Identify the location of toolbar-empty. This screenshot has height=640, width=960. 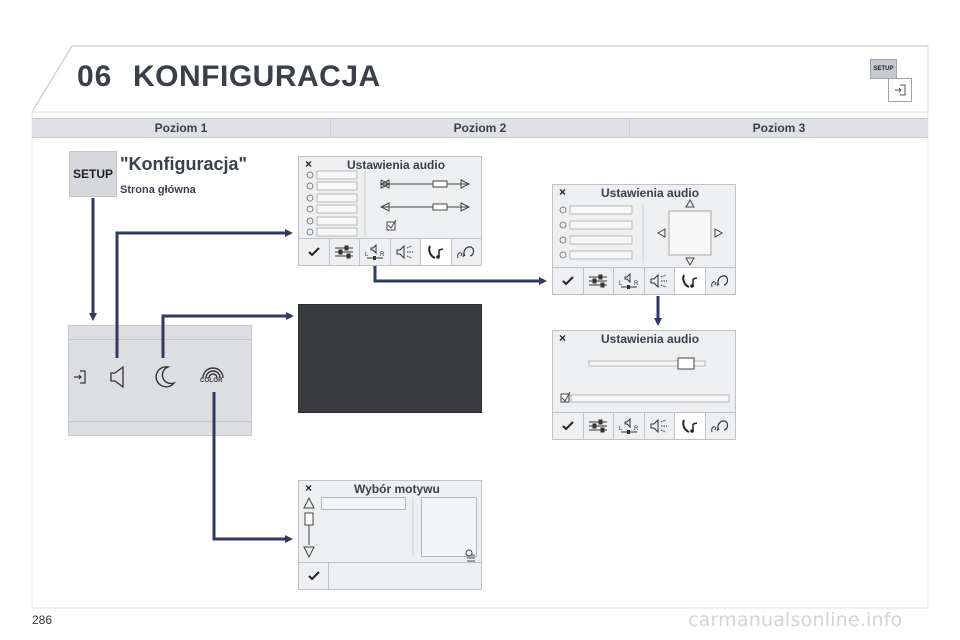
(405, 576).